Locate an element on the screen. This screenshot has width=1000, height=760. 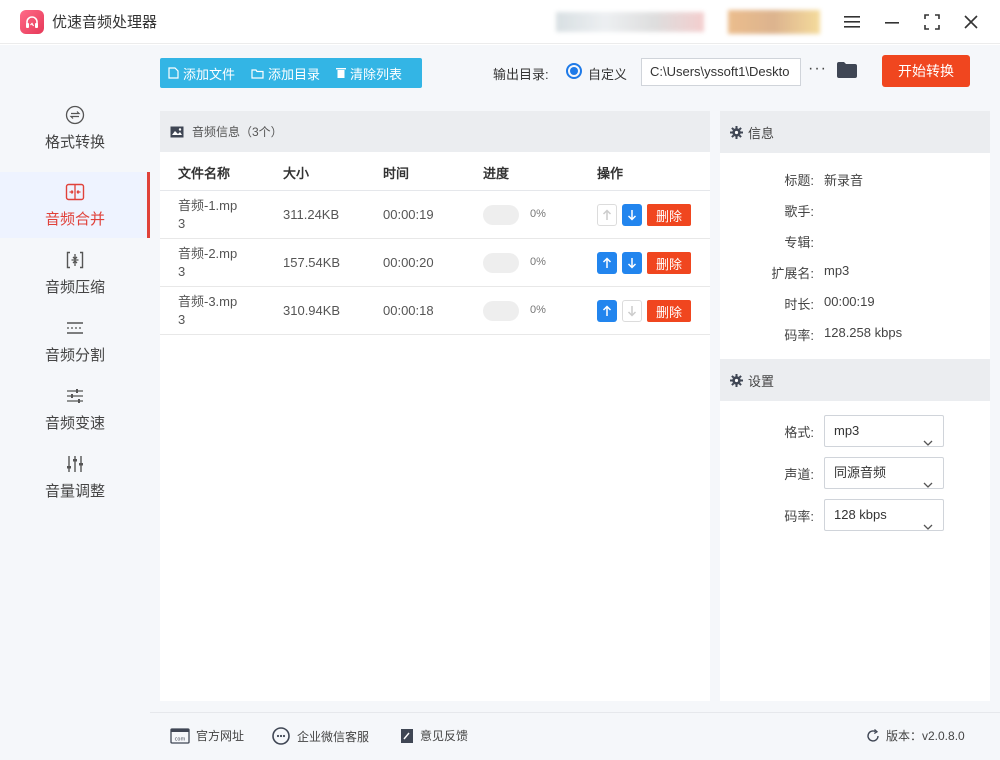
bitrate-label-wrap: 码率: is located at coordinates (767, 516).